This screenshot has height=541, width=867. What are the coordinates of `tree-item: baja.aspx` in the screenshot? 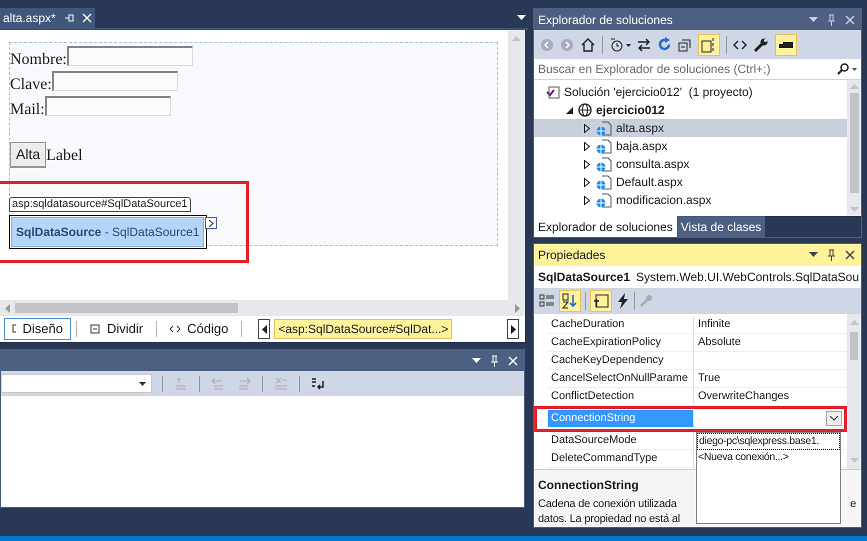 It's located at (690, 146).